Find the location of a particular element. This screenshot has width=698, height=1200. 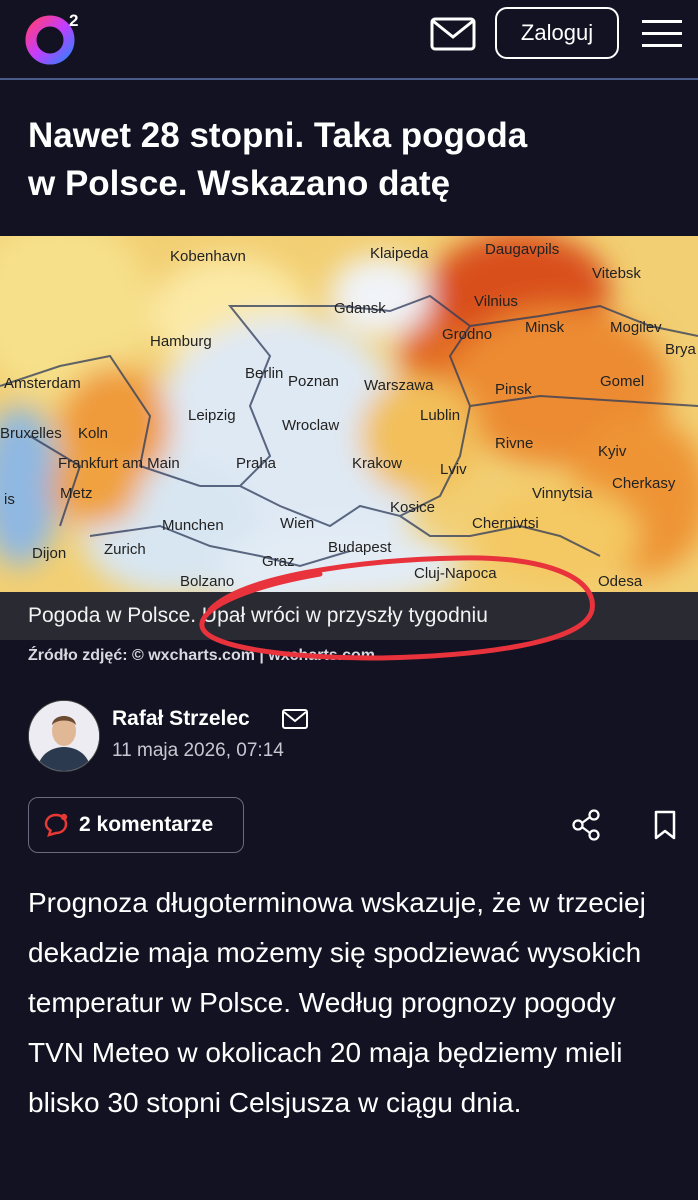

map-label: Lviv is located at coordinates (453, 469).